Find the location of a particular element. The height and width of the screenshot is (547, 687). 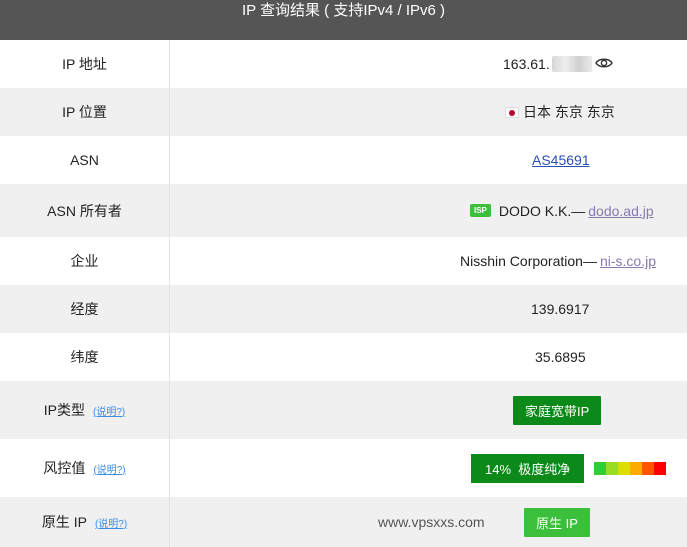

asn-label: ASN is located at coordinates (85, 160).